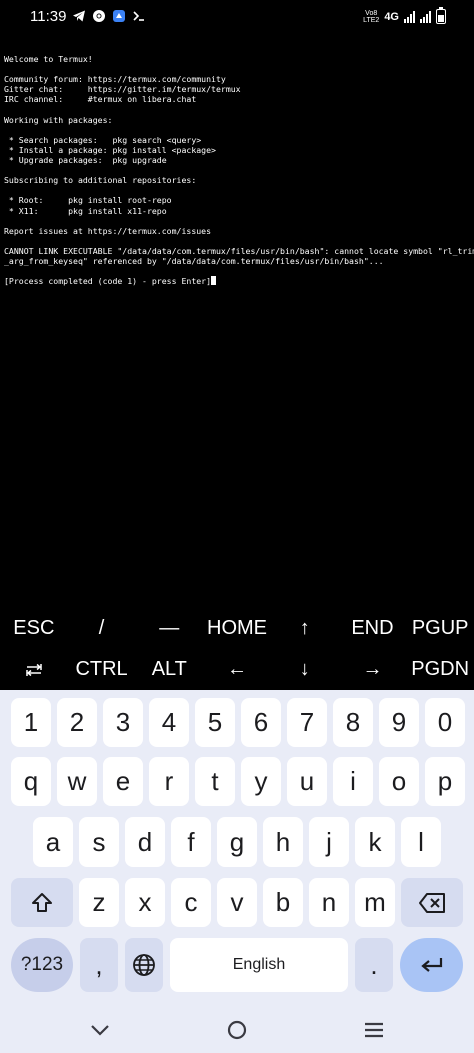 The width and height of the screenshot is (474, 1053). What do you see at coordinates (237, 17) in the screenshot?
I see `status-bar: 11:39 Vo8 LTE2 4G` at bounding box center [237, 17].